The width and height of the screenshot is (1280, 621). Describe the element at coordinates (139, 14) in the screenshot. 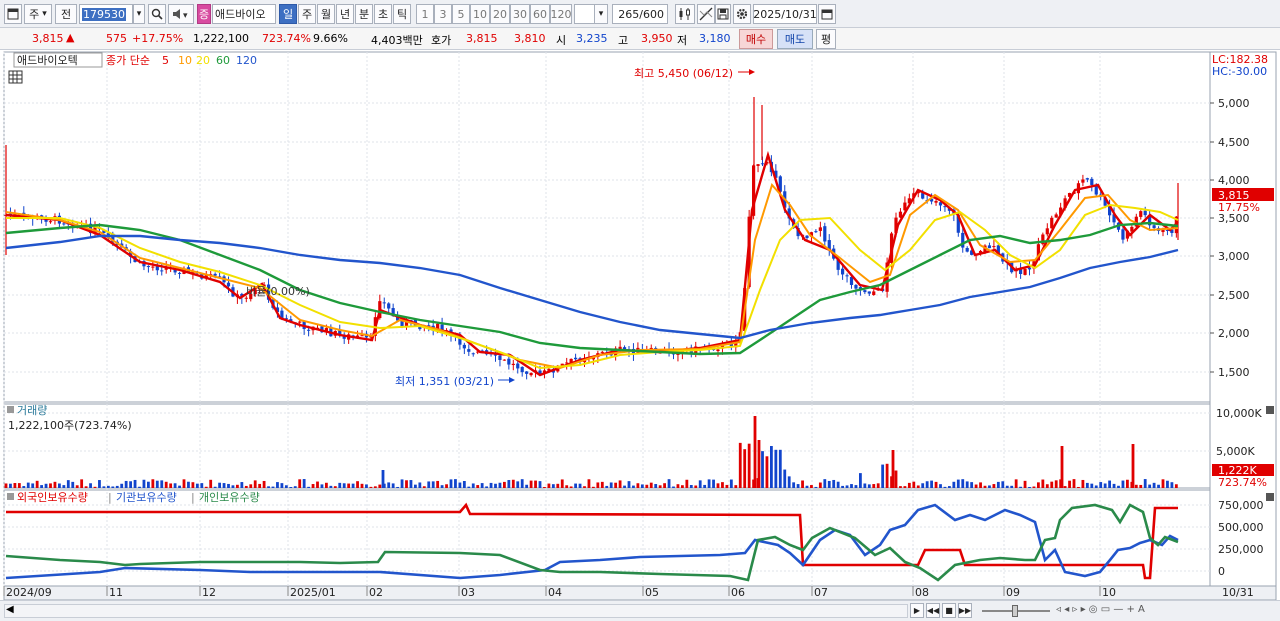

I see `stock-dropdown-button: ▾` at that location.